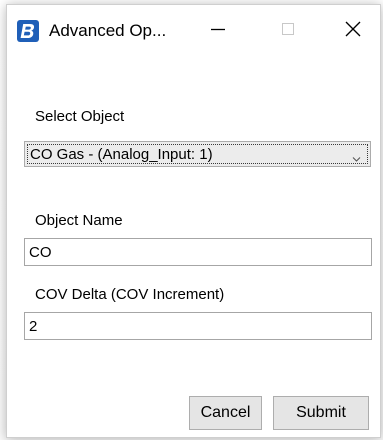  Describe the element at coordinates (28, 31) in the screenshot. I see `b-logo-icon` at that location.